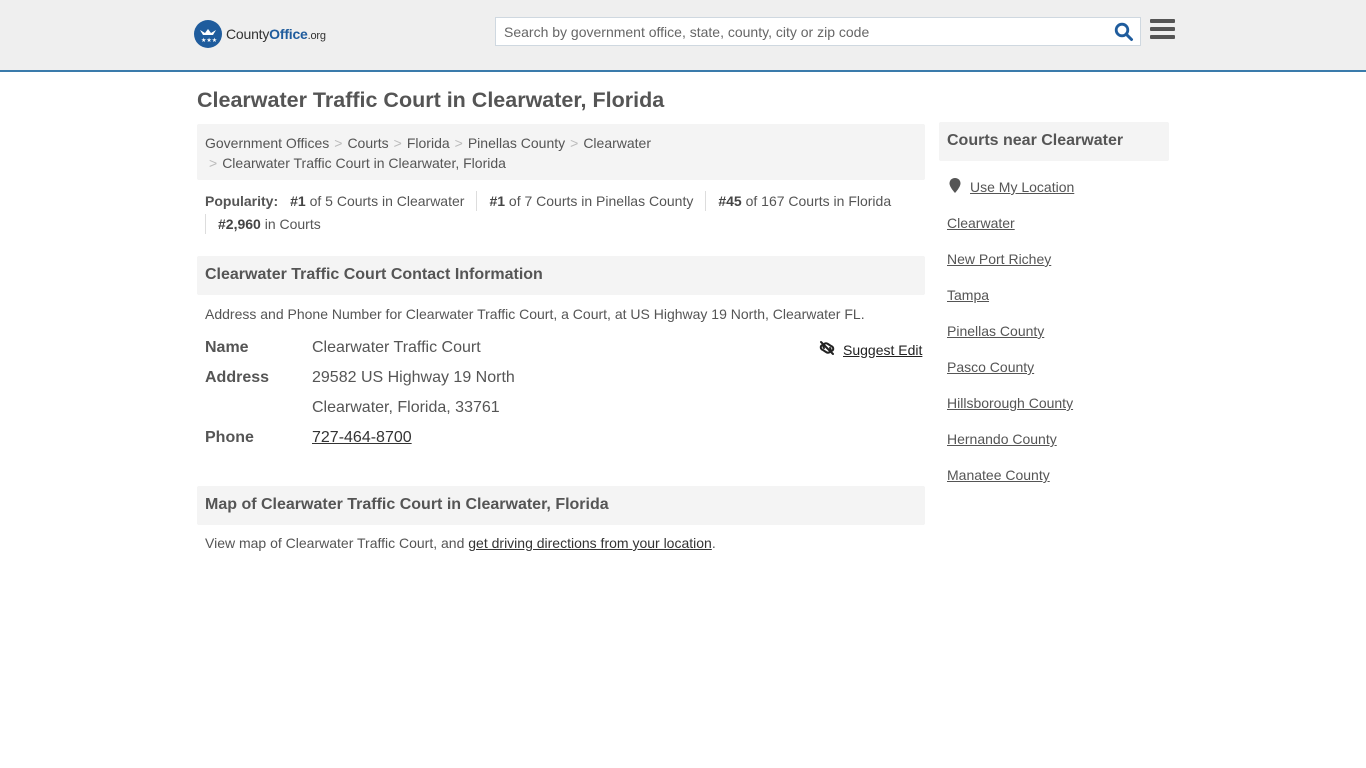  Describe the element at coordinates (367, 143) in the screenshot. I see `breadcrumb-item-courts: Courts` at that location.